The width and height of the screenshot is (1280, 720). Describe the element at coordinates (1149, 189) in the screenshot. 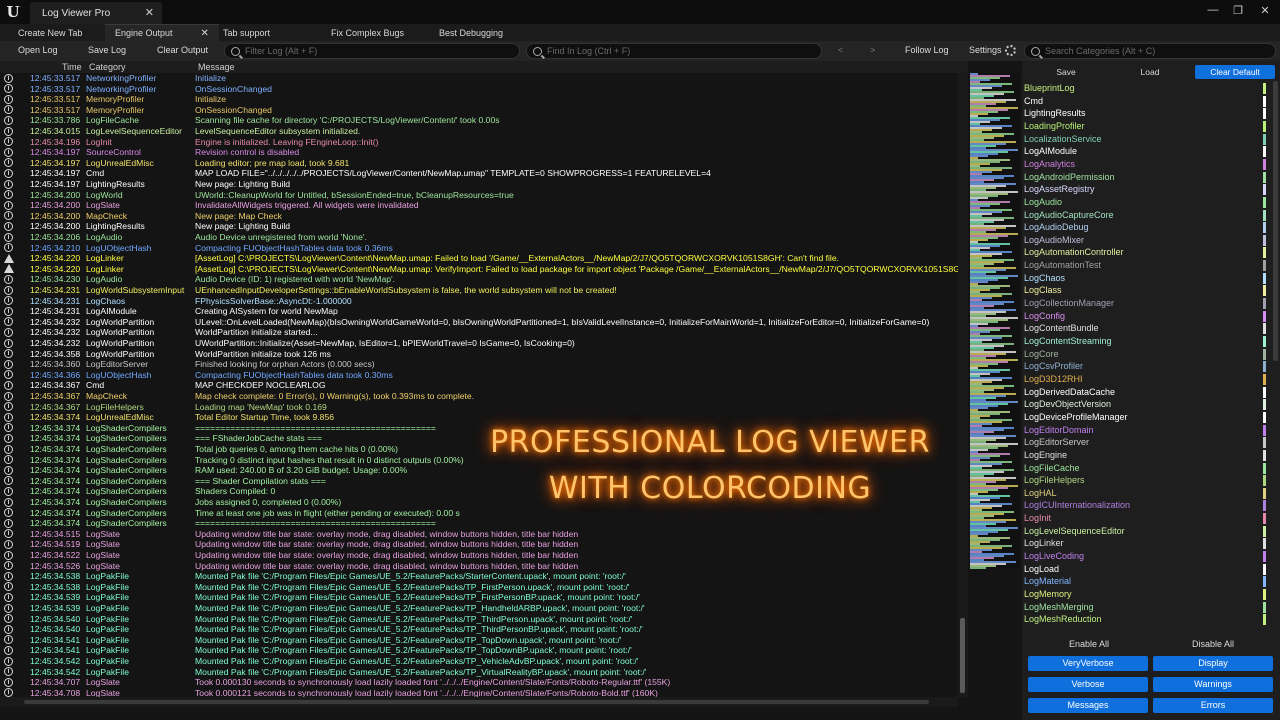

I see `category-item: LogAssetRegistry` at that location.